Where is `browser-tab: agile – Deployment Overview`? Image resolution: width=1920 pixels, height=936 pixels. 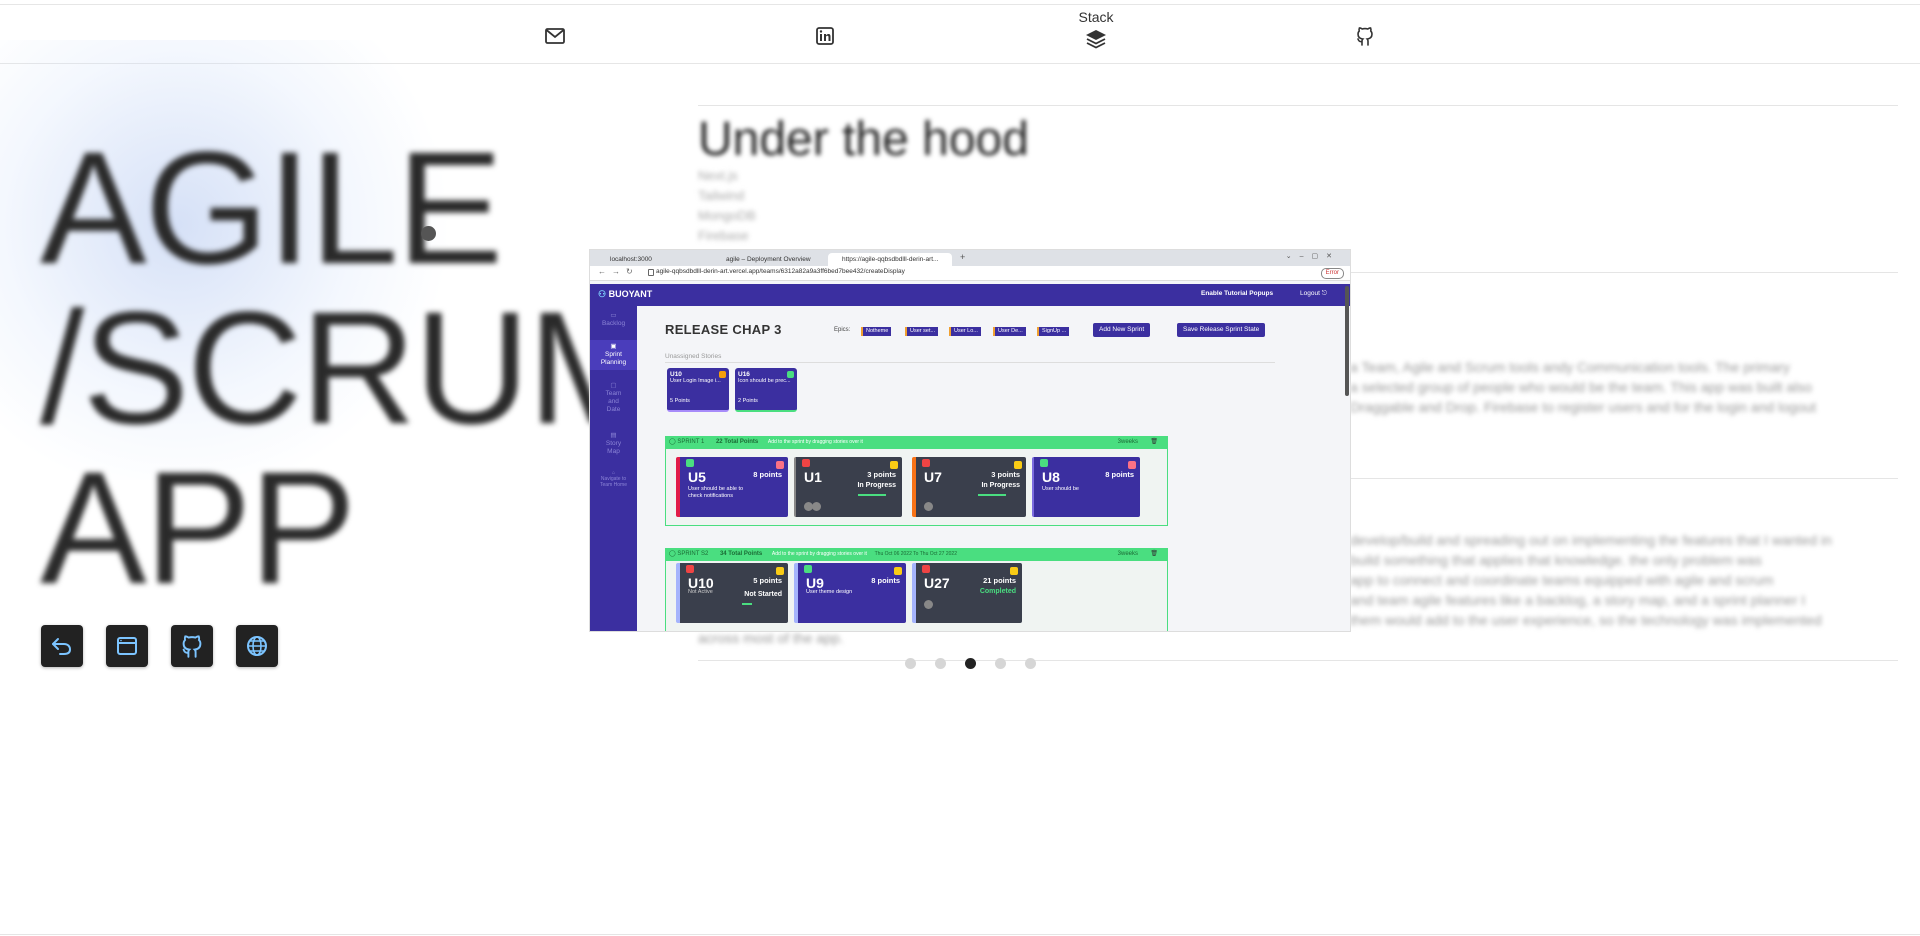
browser-tab: agile – Deployment Overview is located at coordinates (774, 259).